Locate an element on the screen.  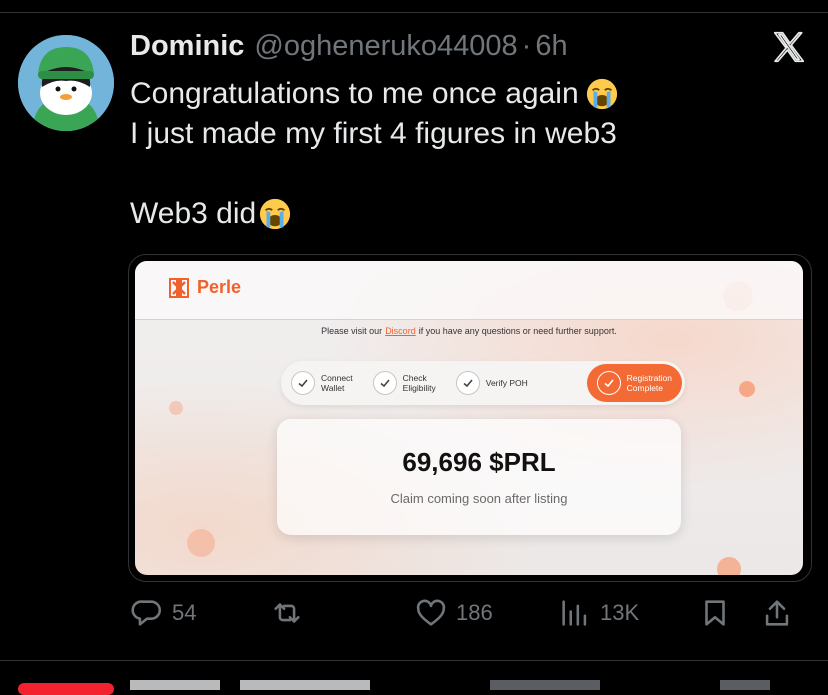
step-label: Connect is located at coordinates (337, 378).